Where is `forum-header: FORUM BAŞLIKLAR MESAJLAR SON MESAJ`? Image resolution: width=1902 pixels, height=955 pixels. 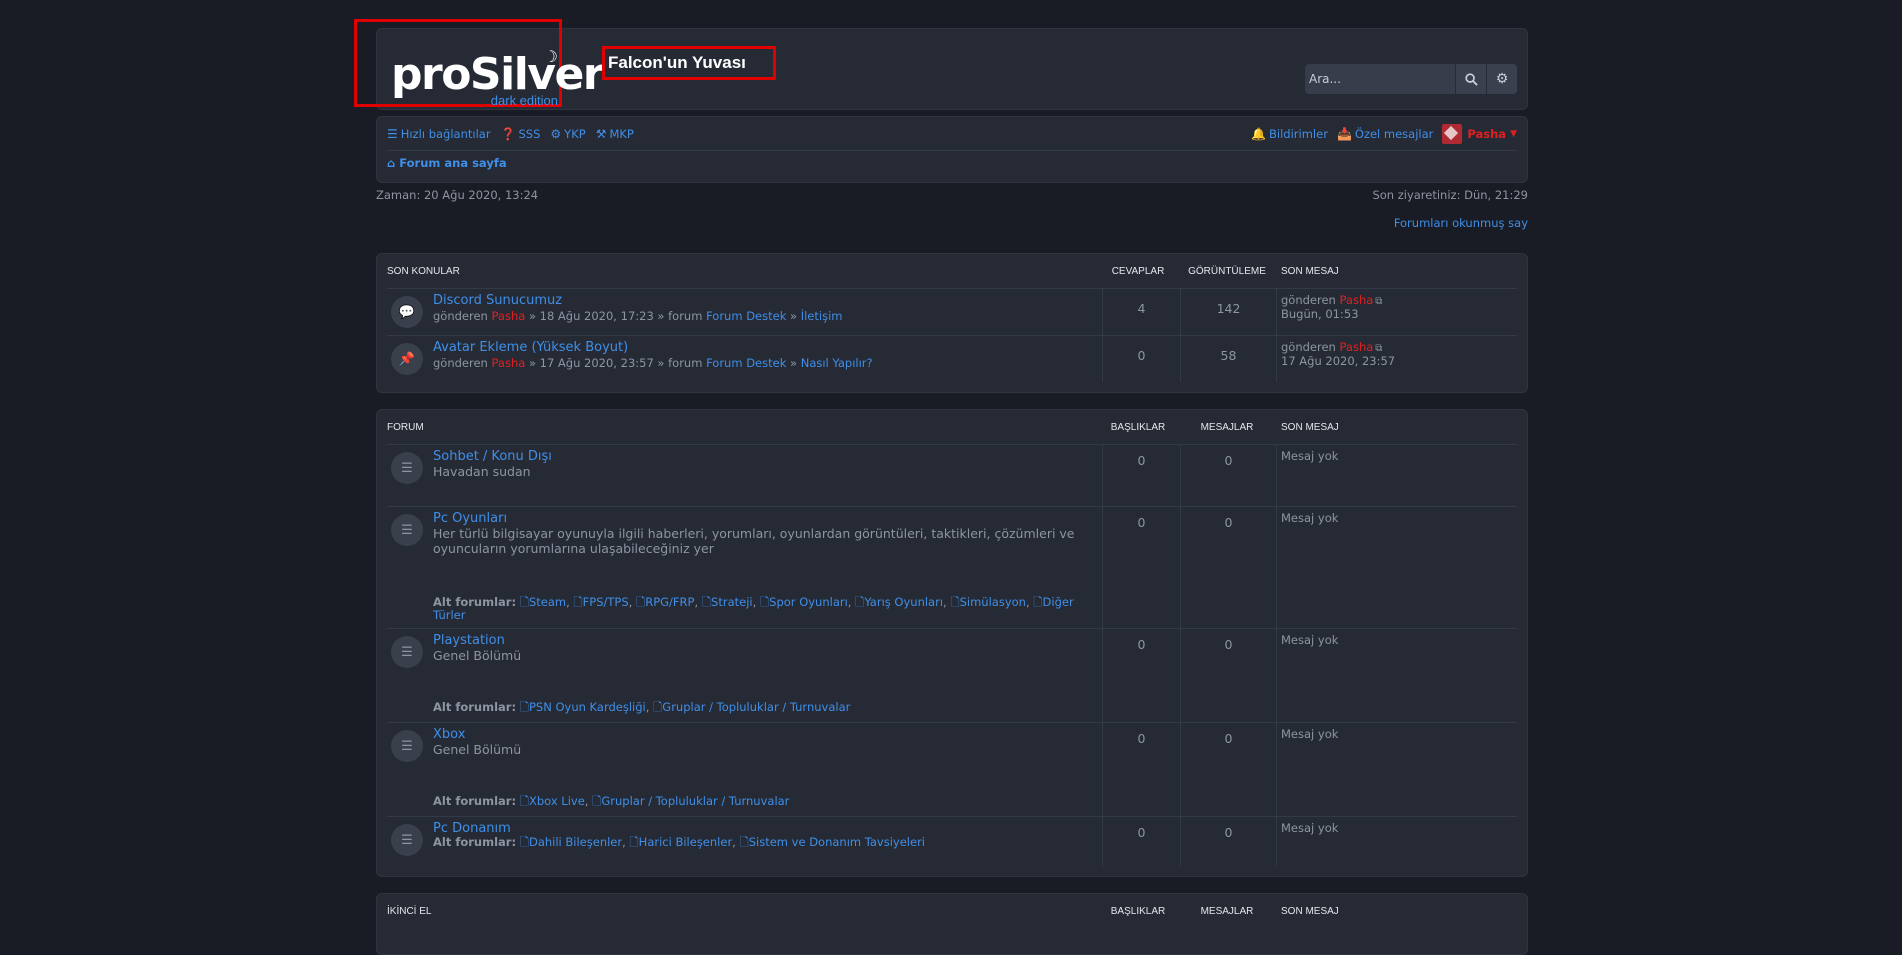
forum-header: FORUM BAŞLIKLAR MESAJLAR SON MESAJ is located at coordinates (952, 427).